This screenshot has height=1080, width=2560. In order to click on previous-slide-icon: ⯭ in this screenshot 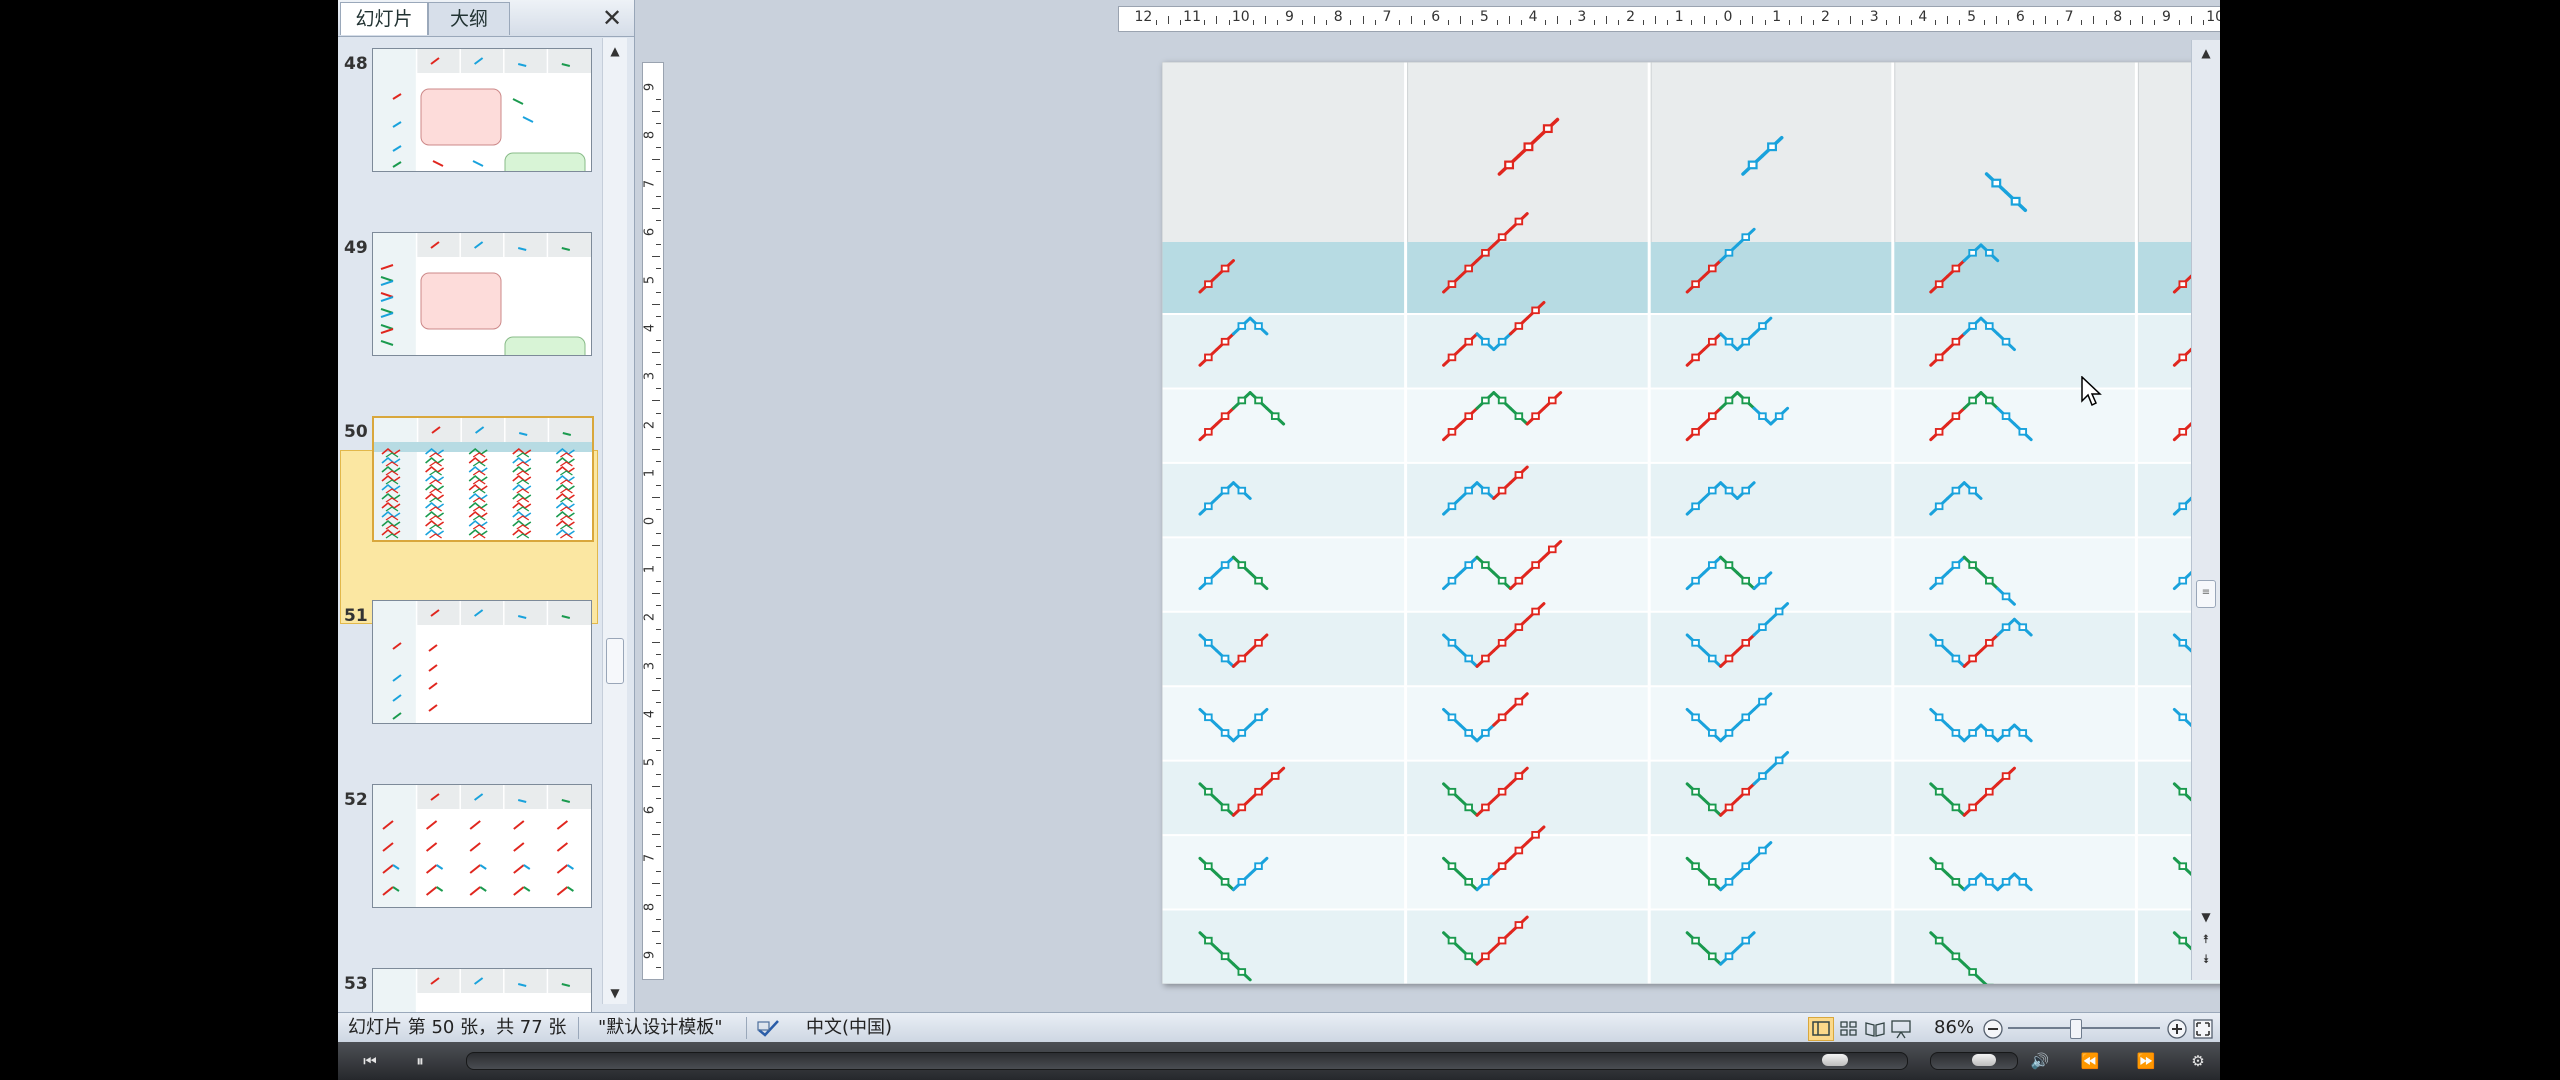, I will do `click(2206, 939)`.